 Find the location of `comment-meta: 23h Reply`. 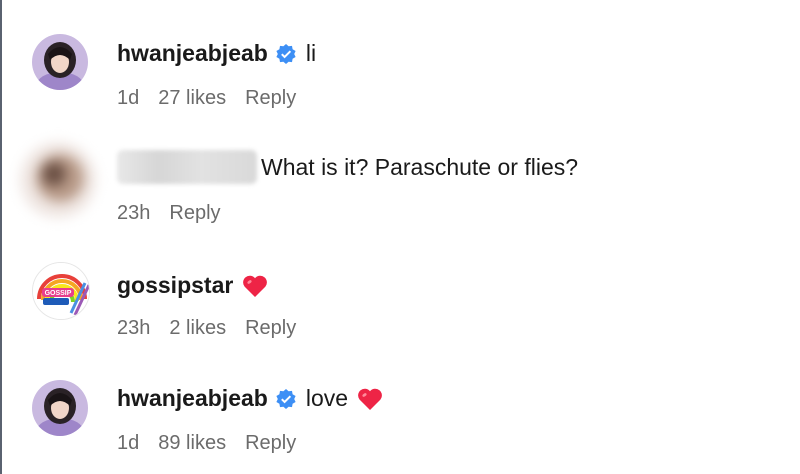

comment-meta: 23h Reply is located at coordinates (178, 213).